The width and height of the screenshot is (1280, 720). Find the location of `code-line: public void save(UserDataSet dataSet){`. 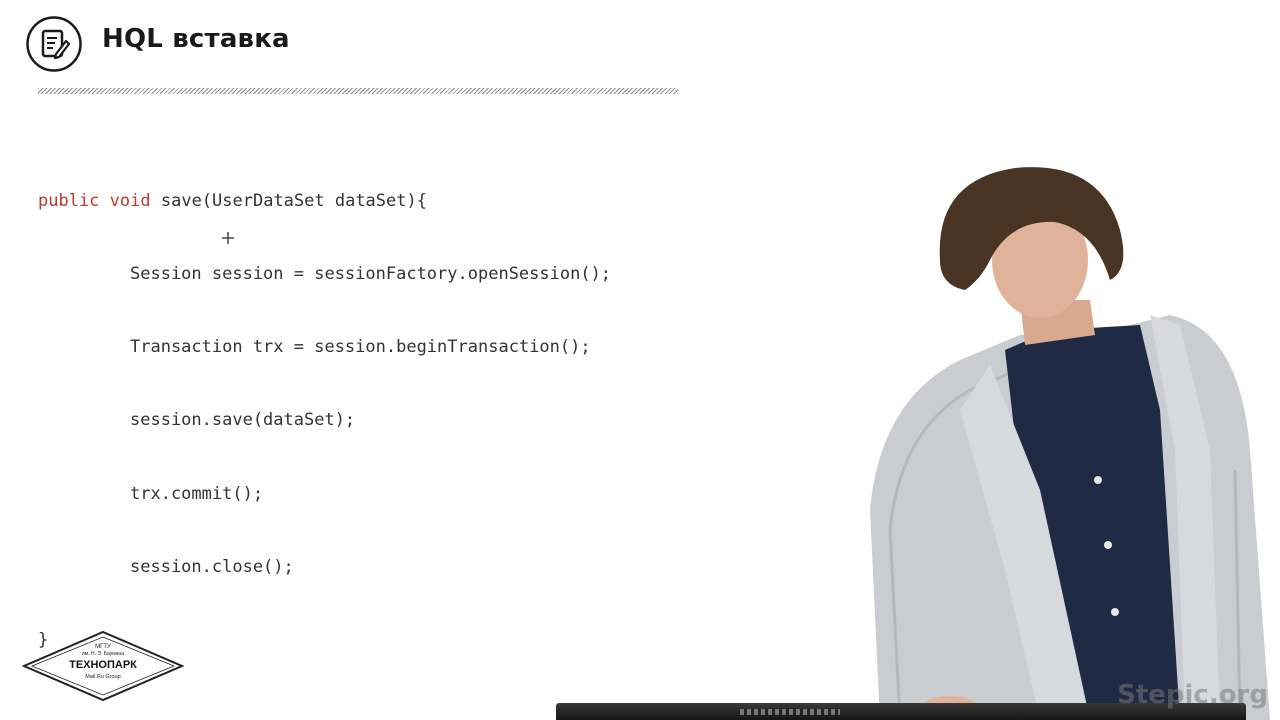

code-line: public void save(UserDataSet dataSet){ is located at coordinates (324, 201).